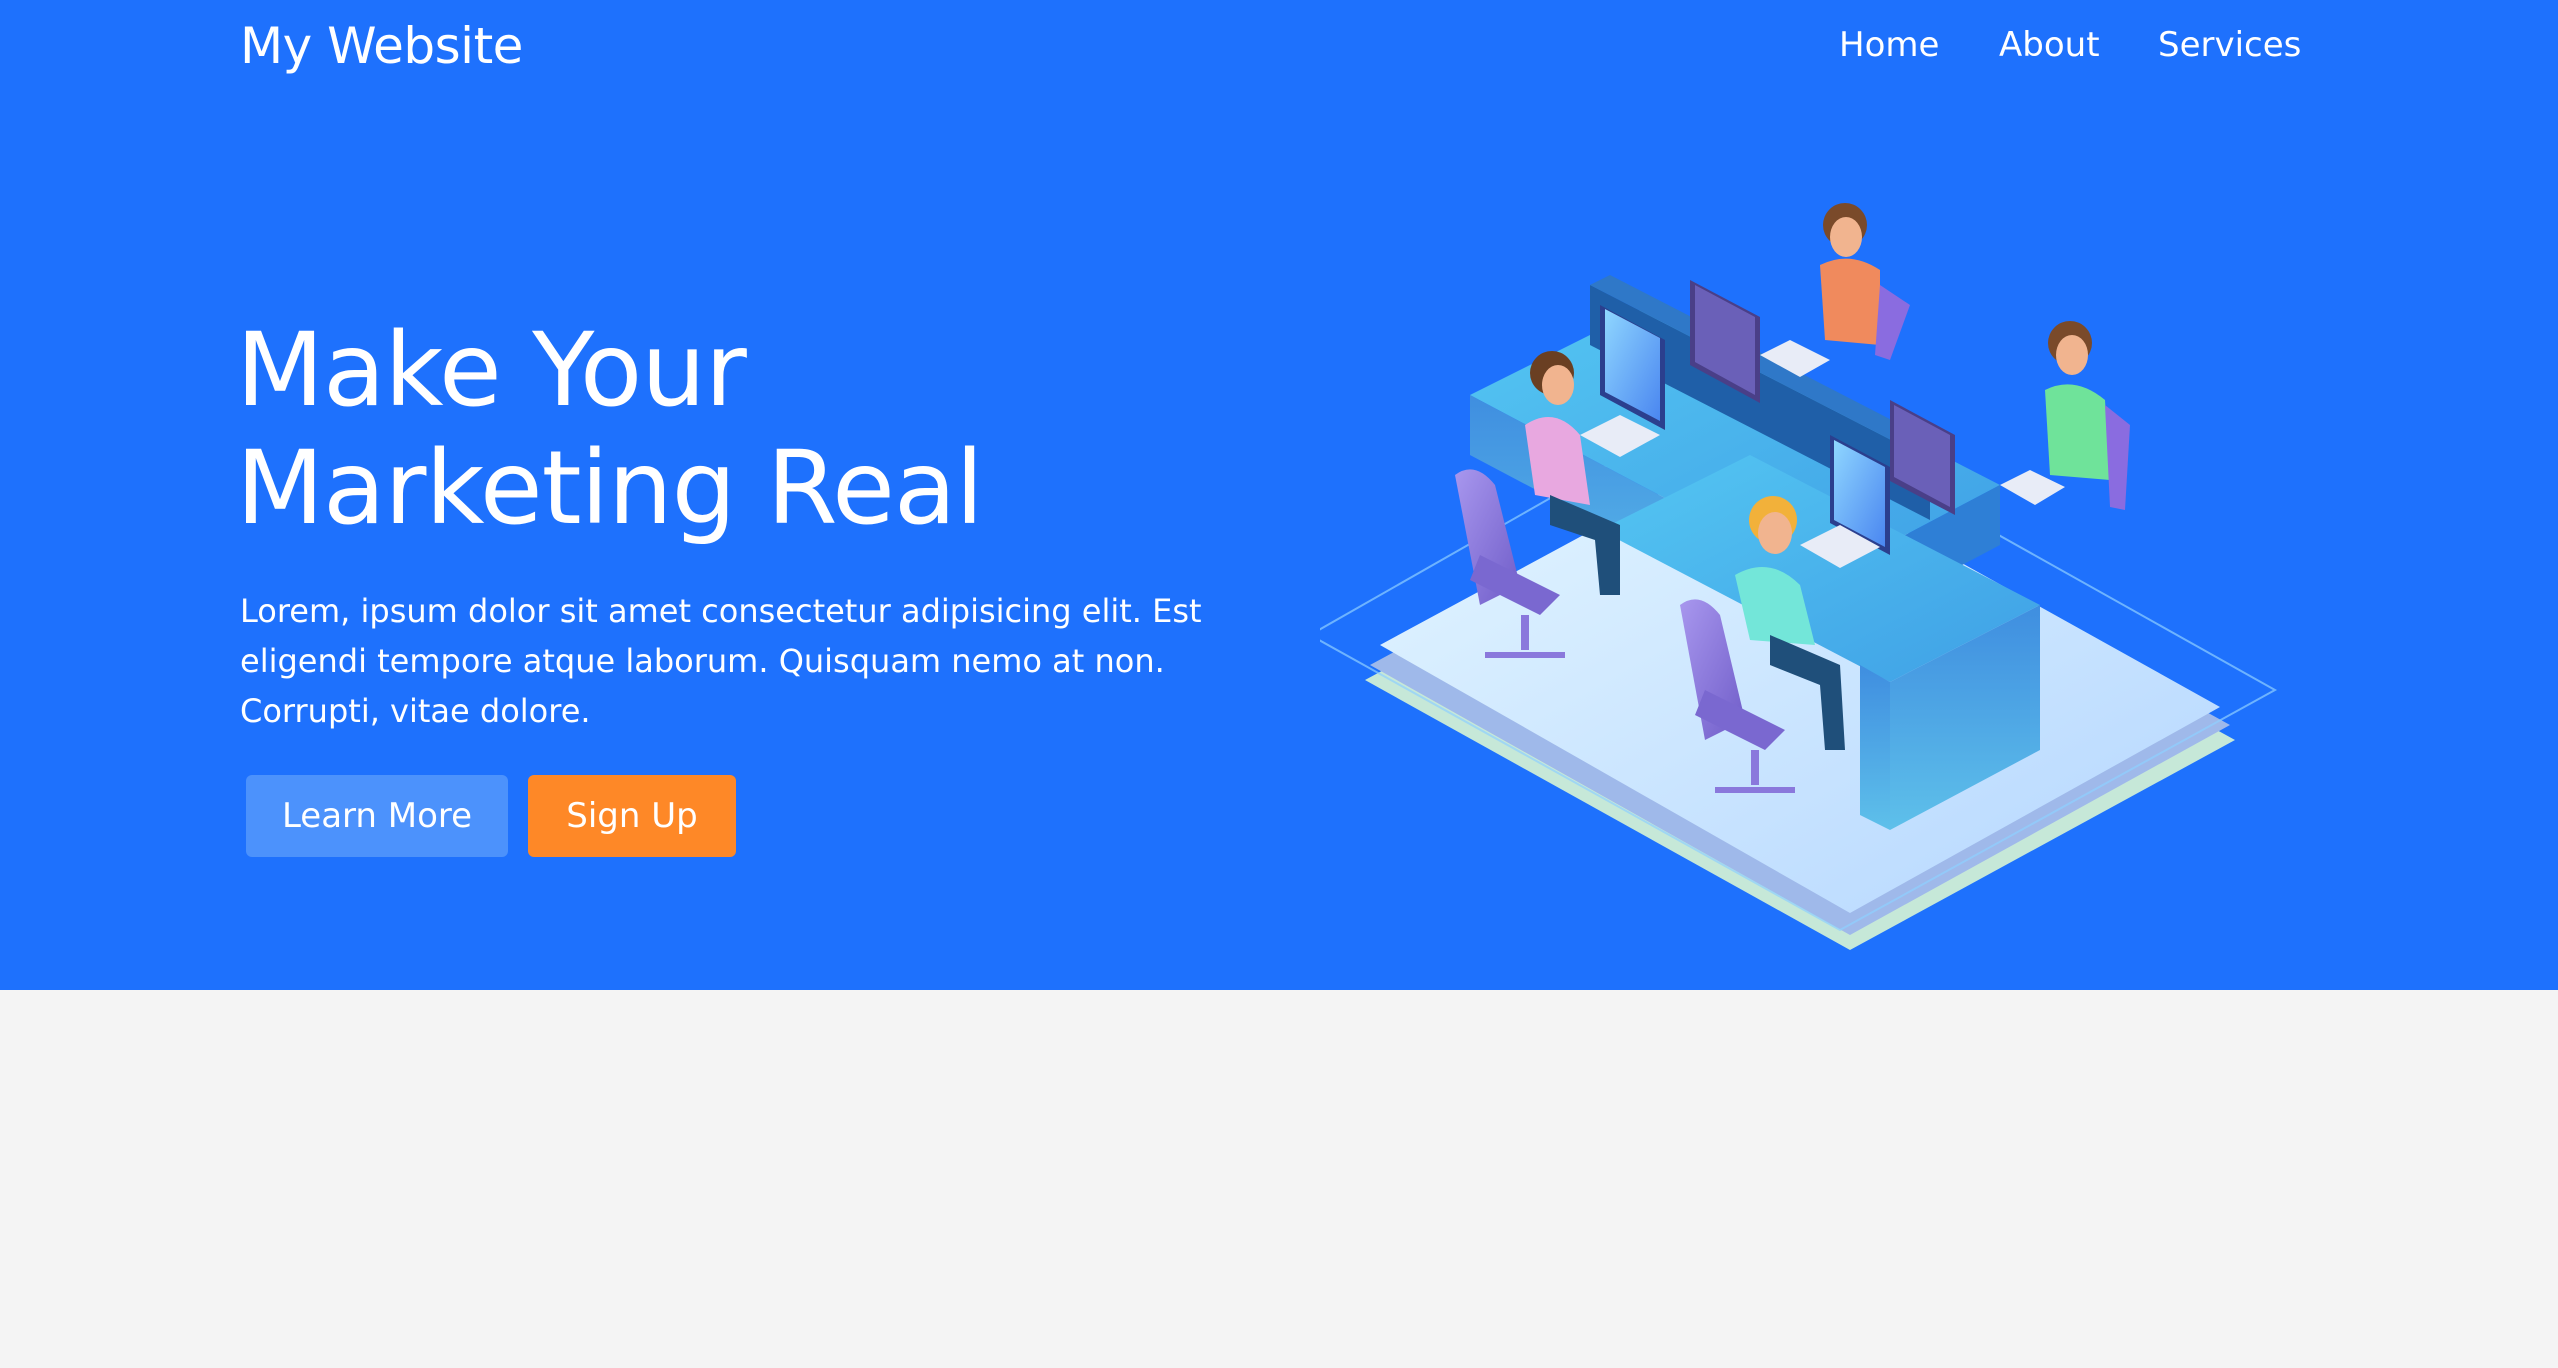 The height and width of the screenshot is (1368, 2558). Describe the element at coordinates (2049, 45) in the screenshot. I see `nav-link-about: About` at that location.